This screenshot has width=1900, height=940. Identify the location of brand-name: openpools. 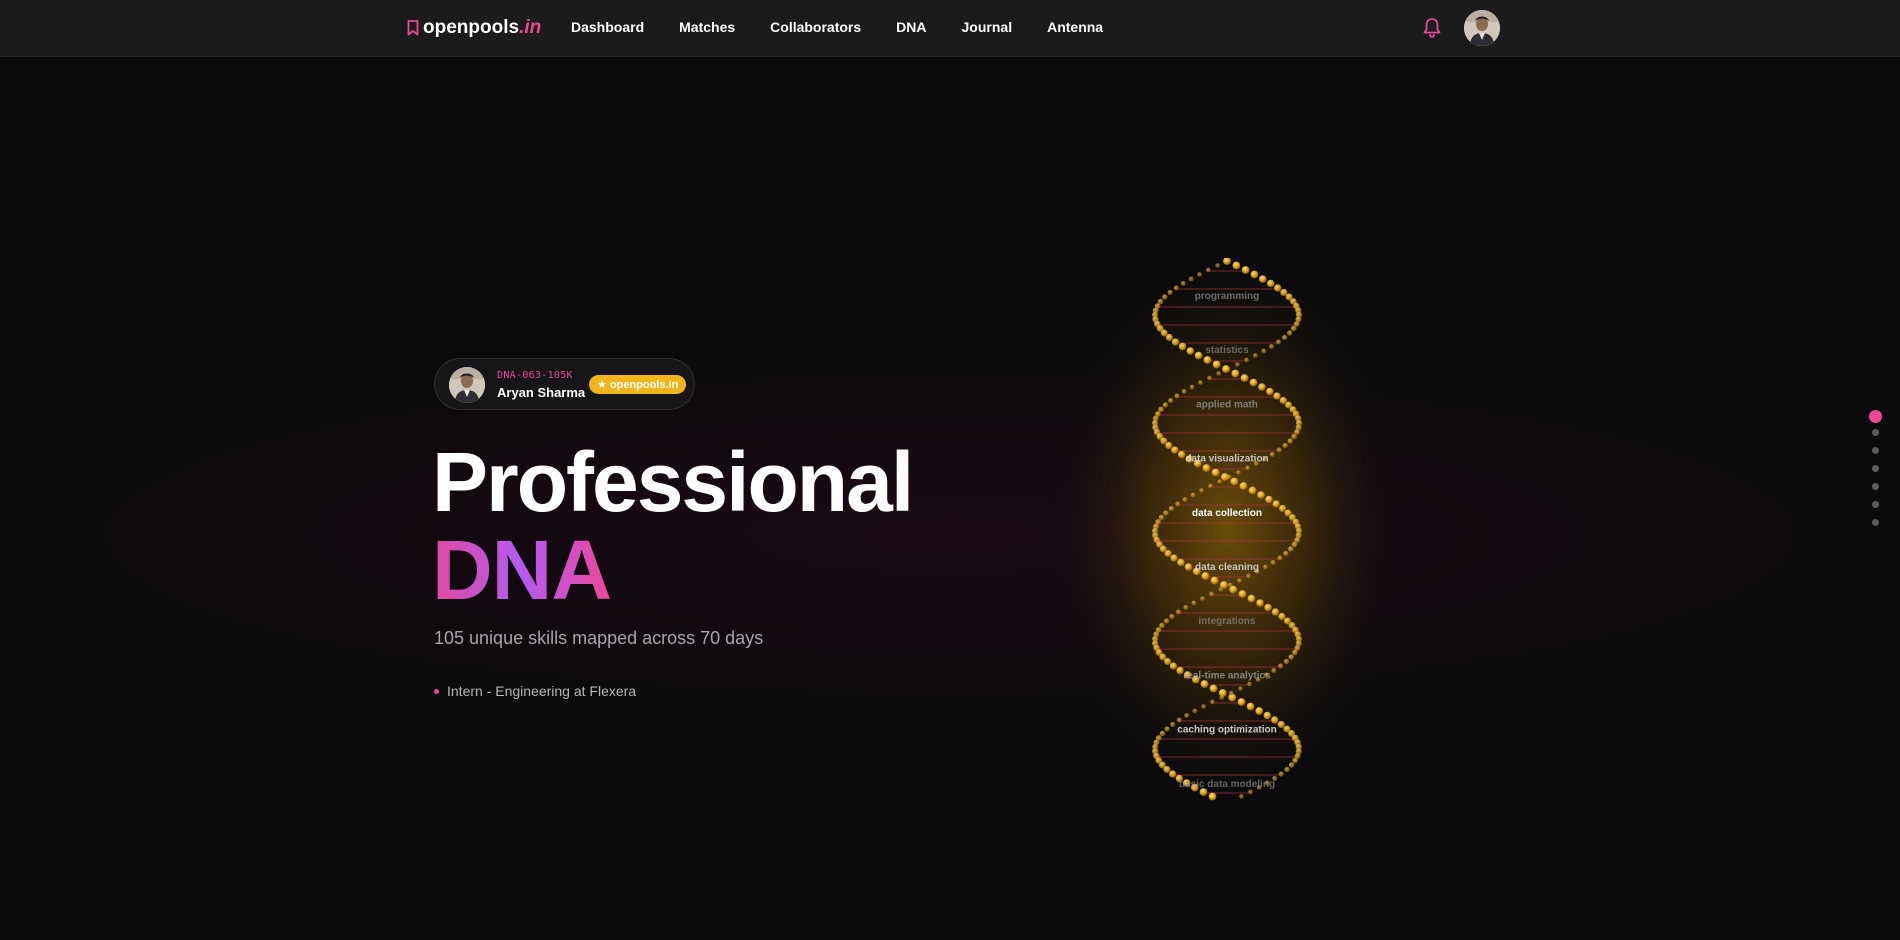
(471, 27).